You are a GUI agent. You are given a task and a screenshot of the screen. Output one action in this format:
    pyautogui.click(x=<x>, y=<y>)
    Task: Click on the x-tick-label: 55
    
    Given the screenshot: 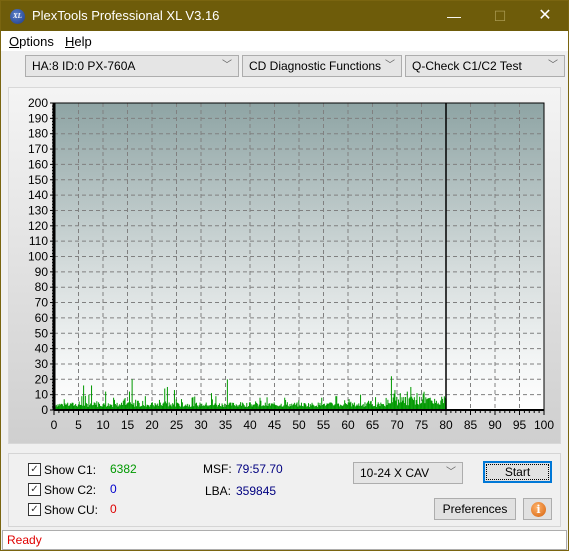 What is the action you would take?
    pyautogui.click(x=324, y=425)
    